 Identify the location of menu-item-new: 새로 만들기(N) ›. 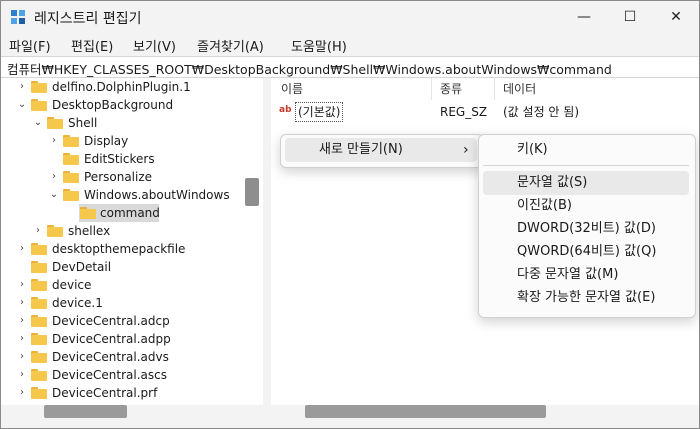
(381, 150).